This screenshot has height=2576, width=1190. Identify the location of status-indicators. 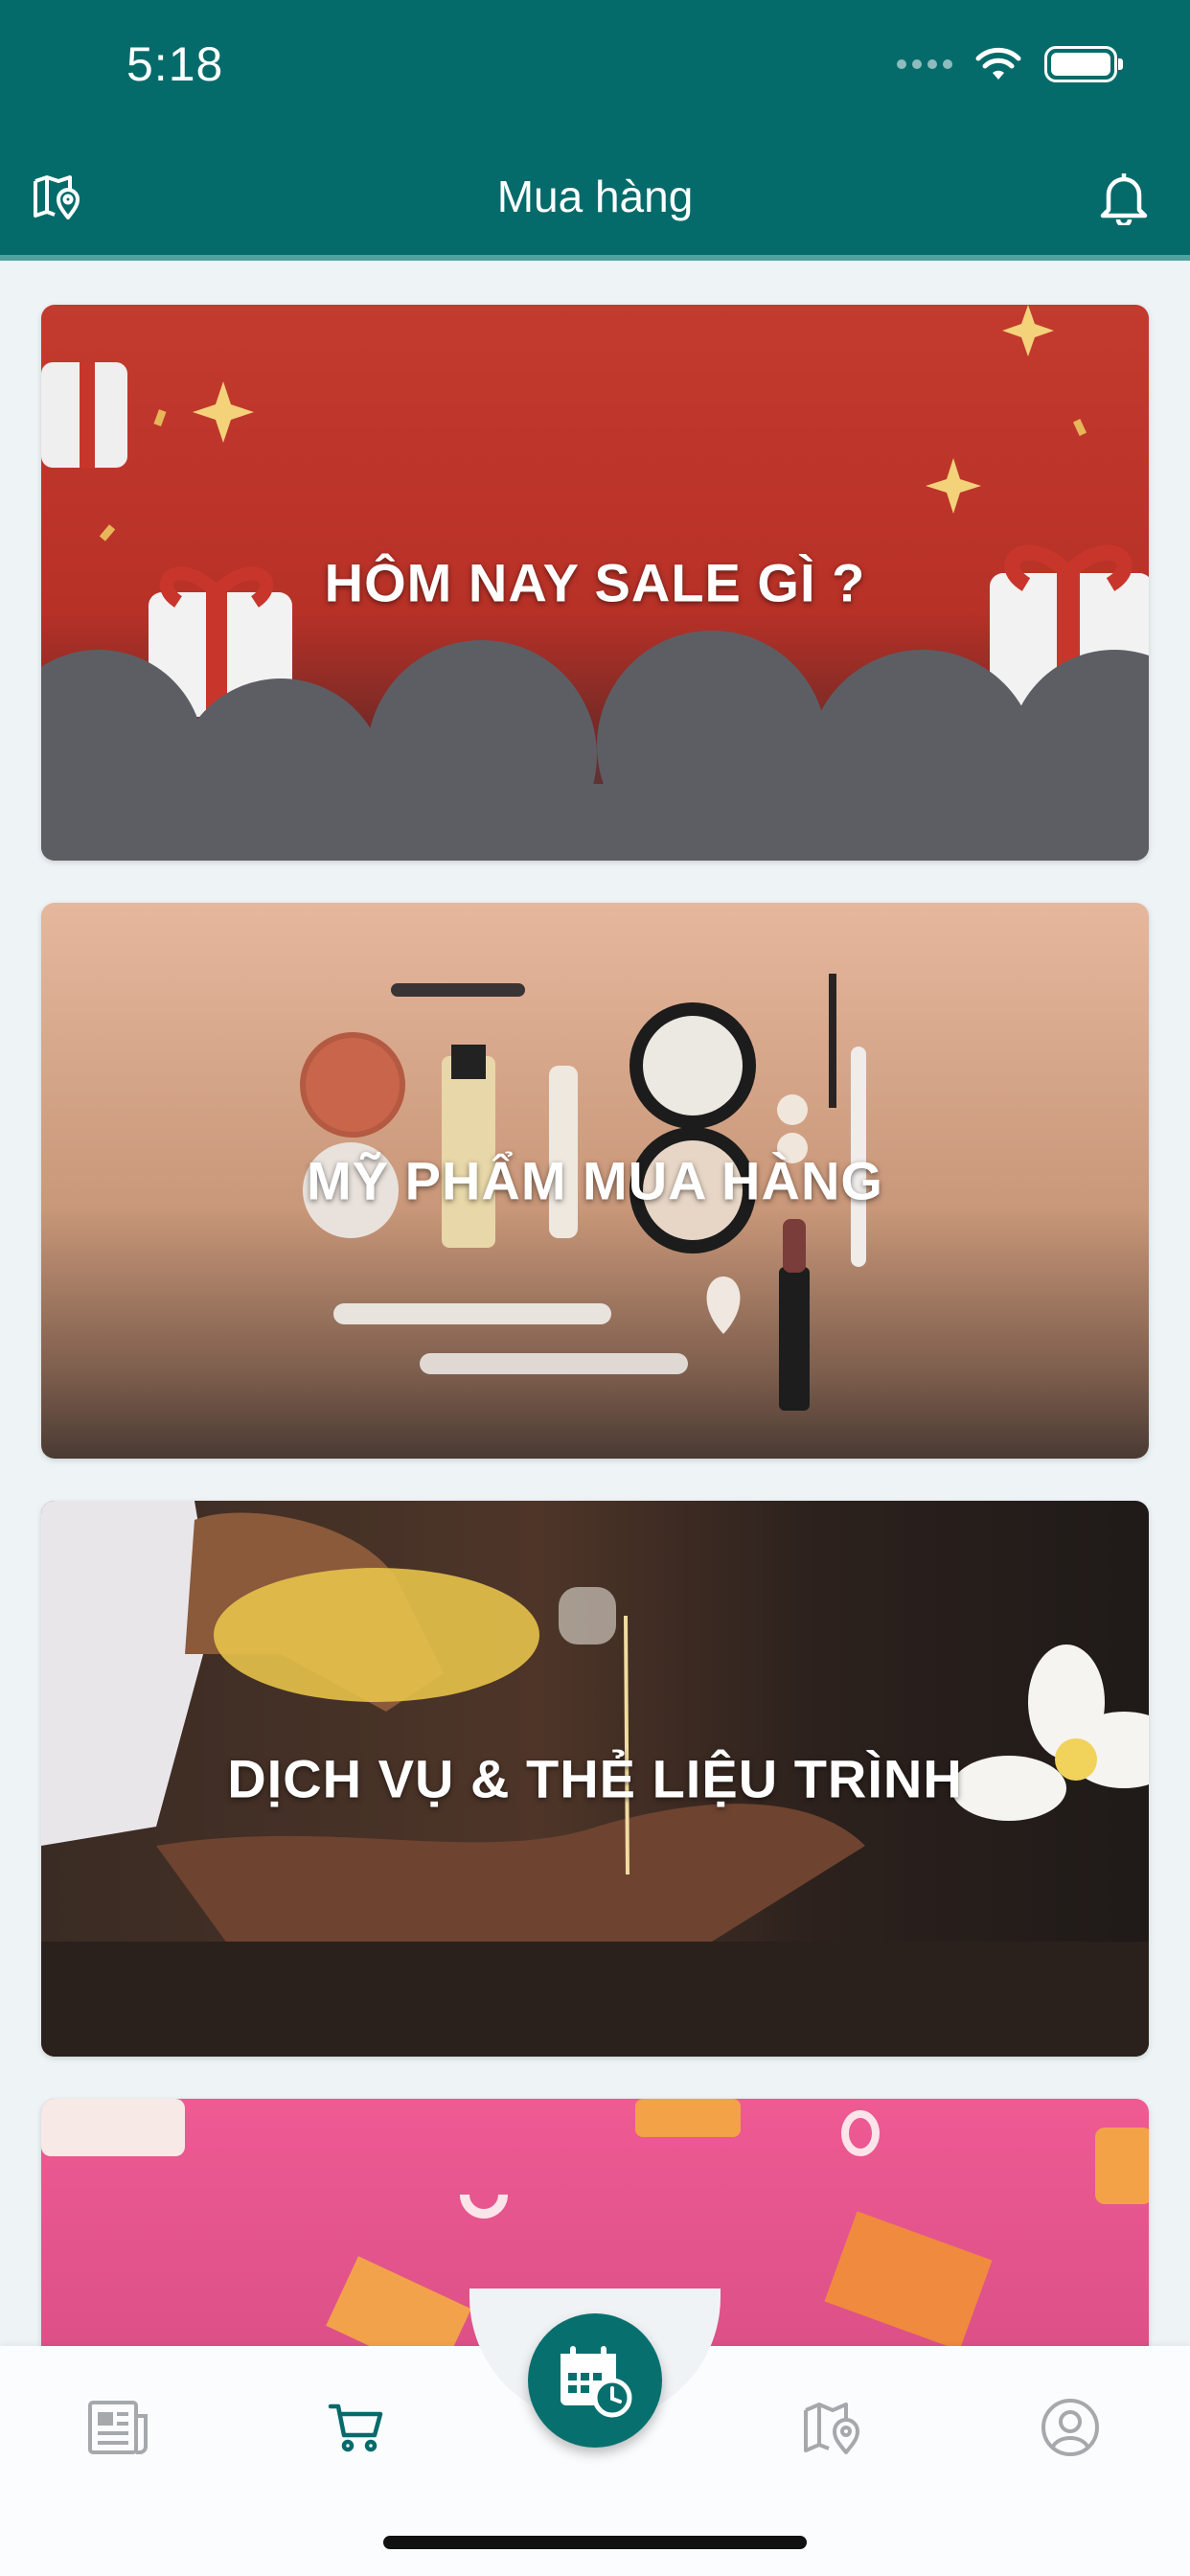
(1010, 64).